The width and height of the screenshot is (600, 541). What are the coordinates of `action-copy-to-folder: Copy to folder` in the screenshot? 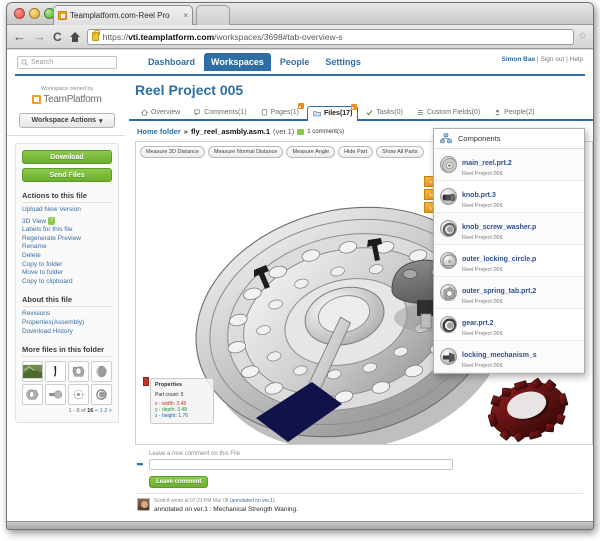 It's located at (67, 265).